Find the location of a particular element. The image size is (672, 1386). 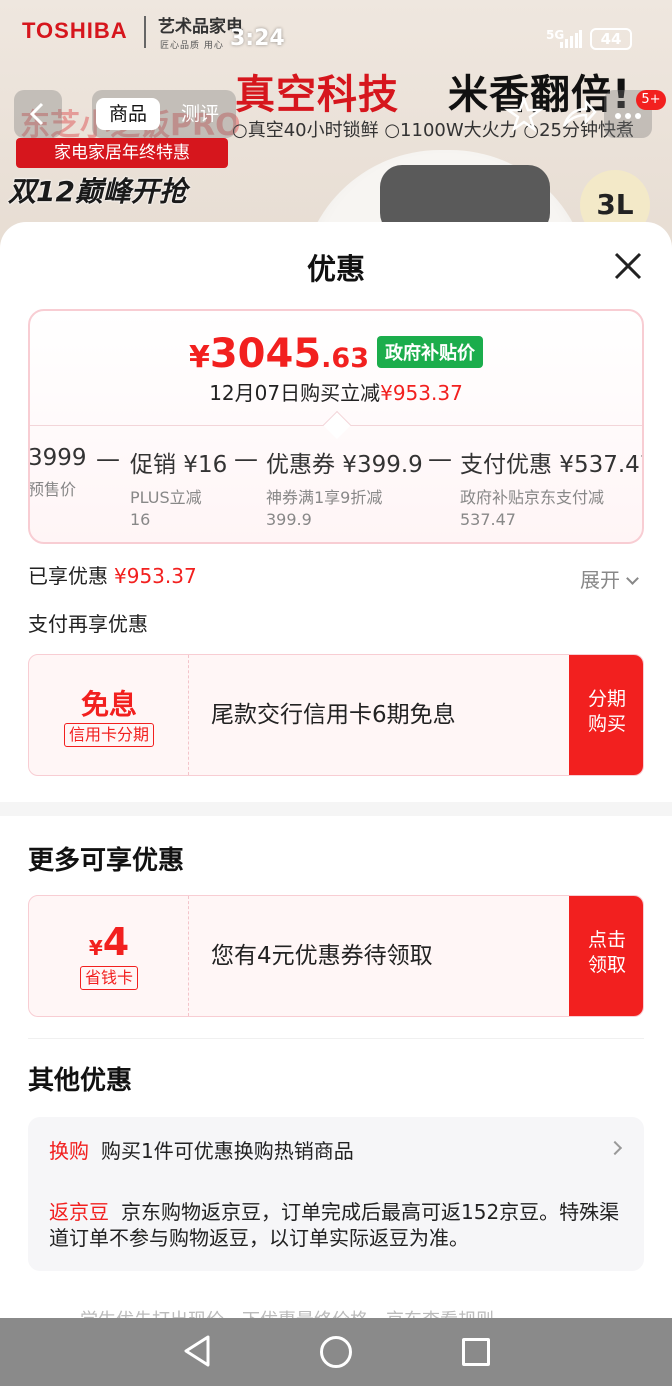

banner-headline-red: 真空科技 is located at coordinates (317, 95).